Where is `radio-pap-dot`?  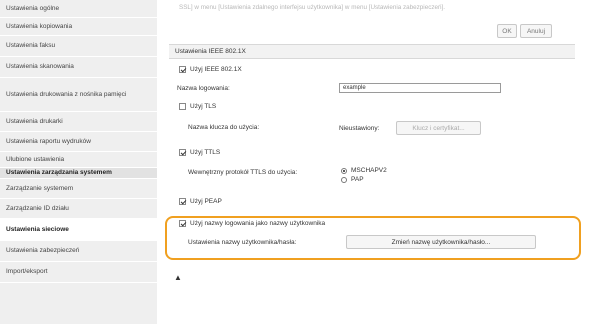
radio-pap-dot is located at coordinates (344, 179).